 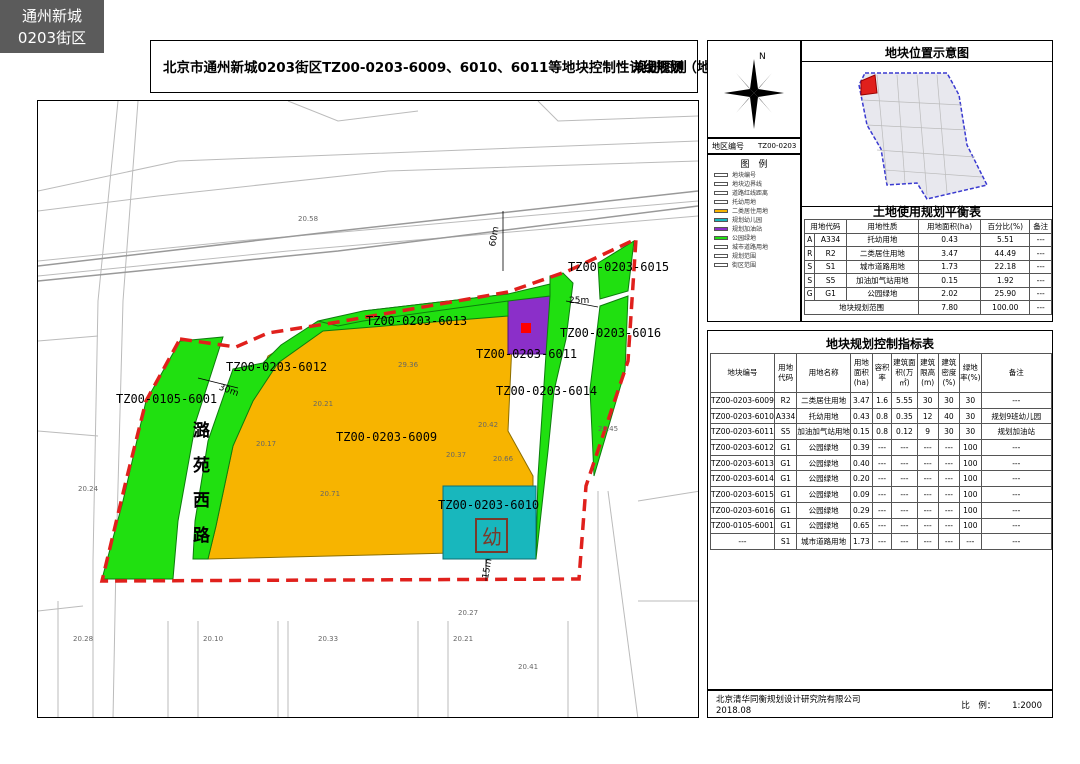 I want to click on index-header-cell: 用地名称, so click(x=823, y=373).